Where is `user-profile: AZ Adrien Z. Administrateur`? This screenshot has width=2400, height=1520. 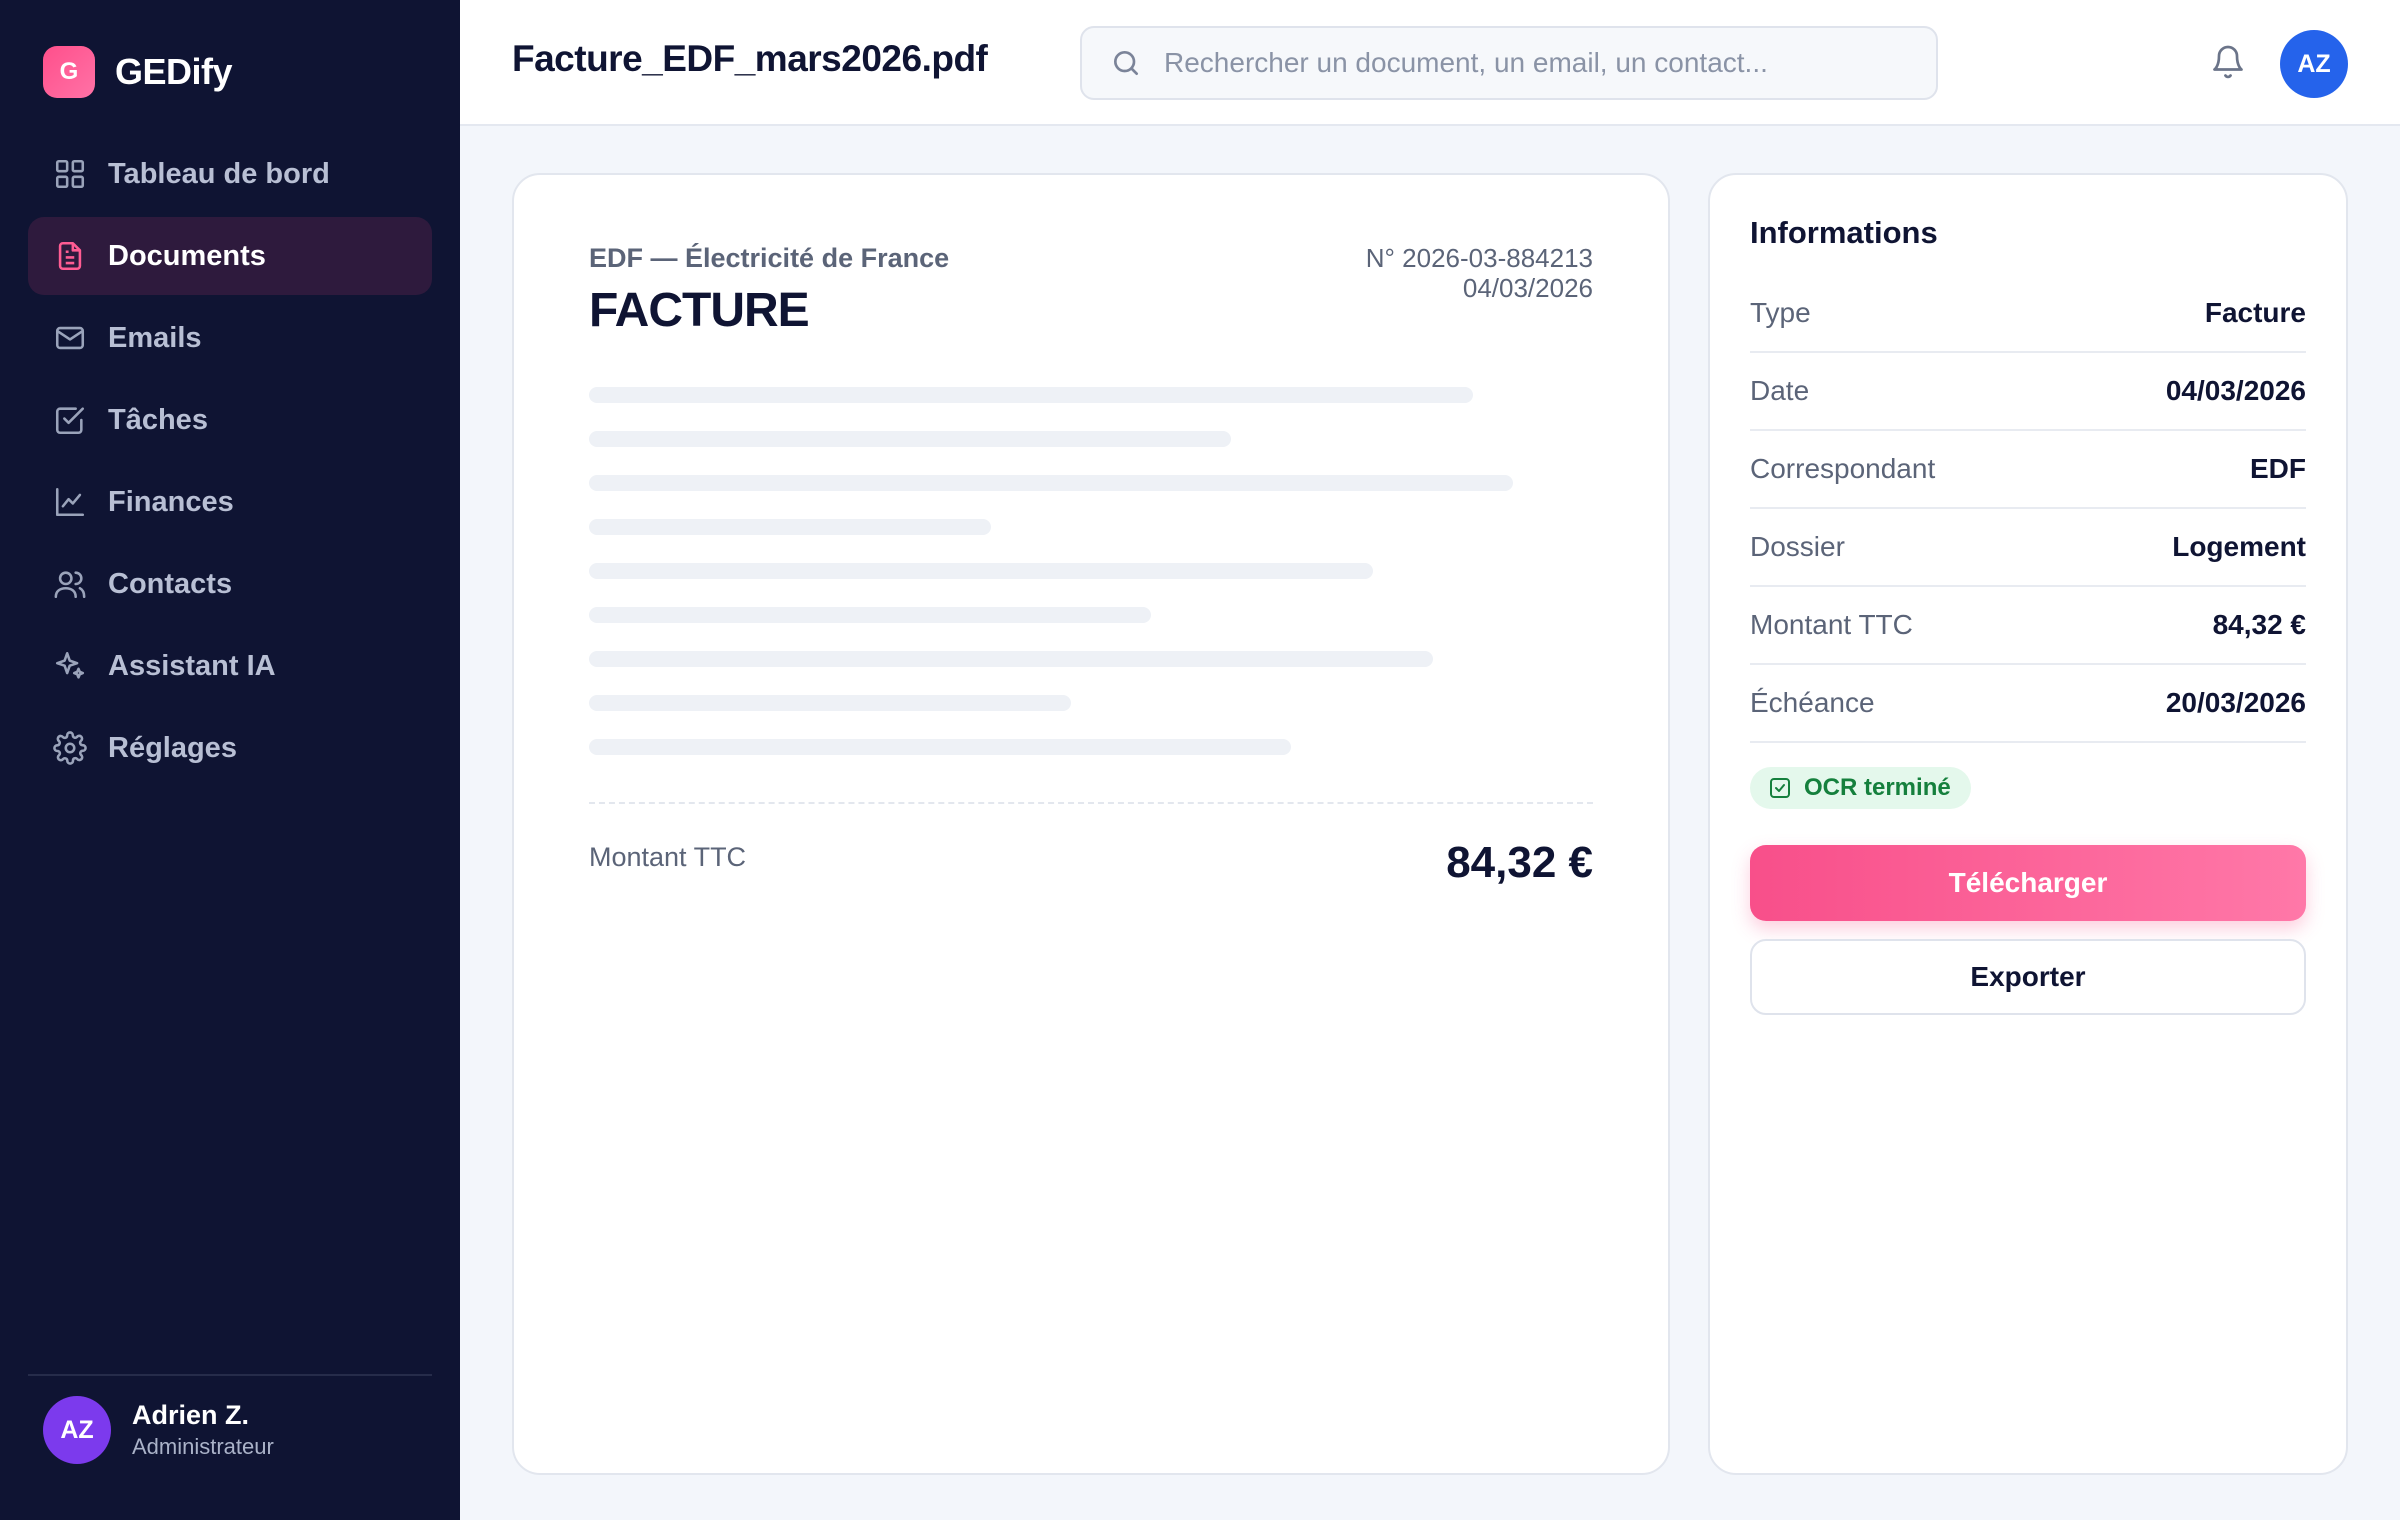
user-profile: AZ Adrien Z. Administrateur is located at coordinates (158, 1430).